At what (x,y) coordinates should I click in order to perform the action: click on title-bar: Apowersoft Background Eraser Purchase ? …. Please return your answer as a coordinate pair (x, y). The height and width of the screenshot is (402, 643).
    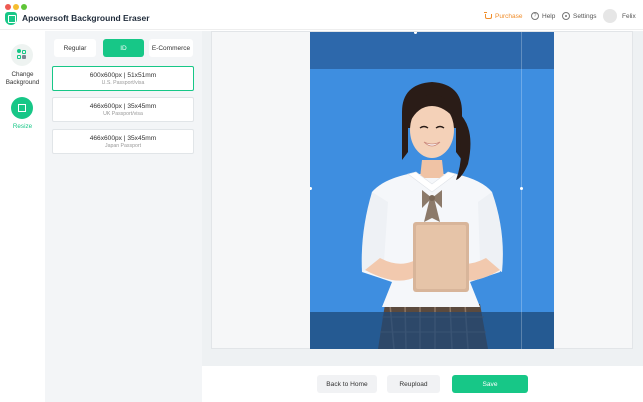
    Looking at the image, I should click on (321, 15).